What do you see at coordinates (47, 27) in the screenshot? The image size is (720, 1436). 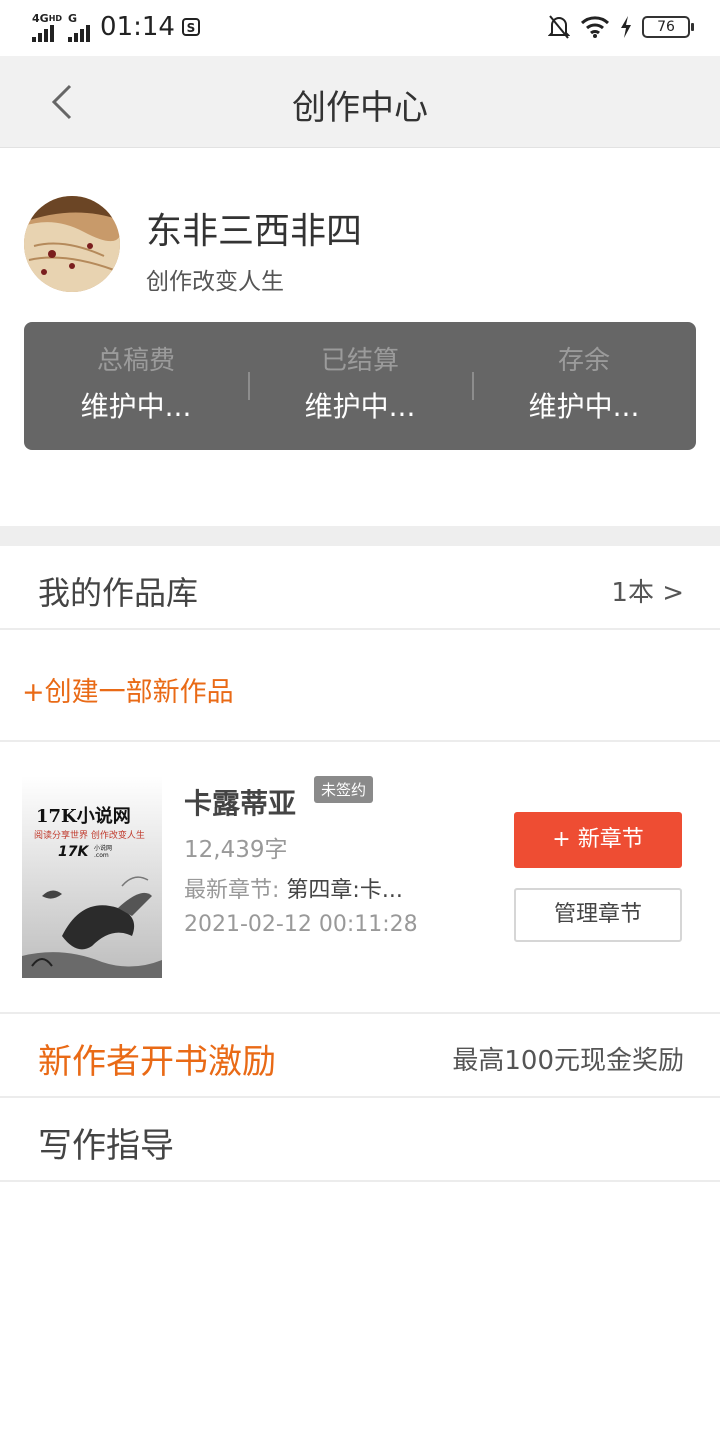 I see `cellular-signal-icon: 4GHD` at bounding box center [47, 27].